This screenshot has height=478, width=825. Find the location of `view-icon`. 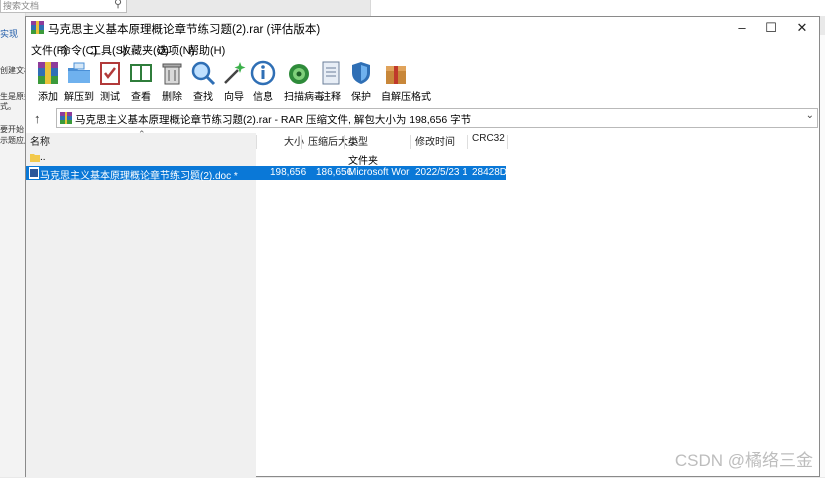

view-icon is located at coordinates (141, 73).